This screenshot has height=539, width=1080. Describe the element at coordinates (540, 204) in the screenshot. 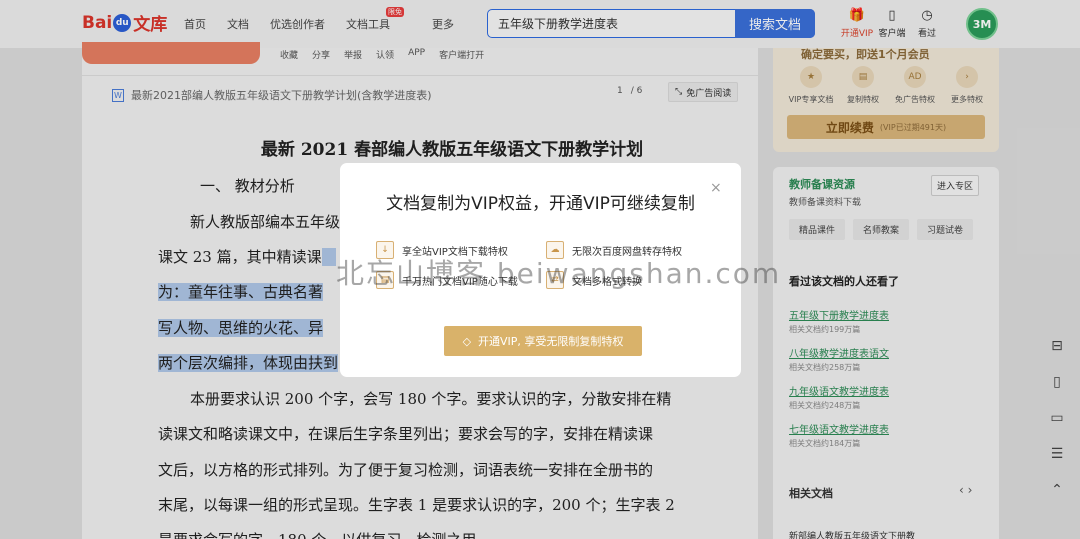

I see `modal-title: 文档复制为VIP权益，开通VIP可继续复制` at that location.